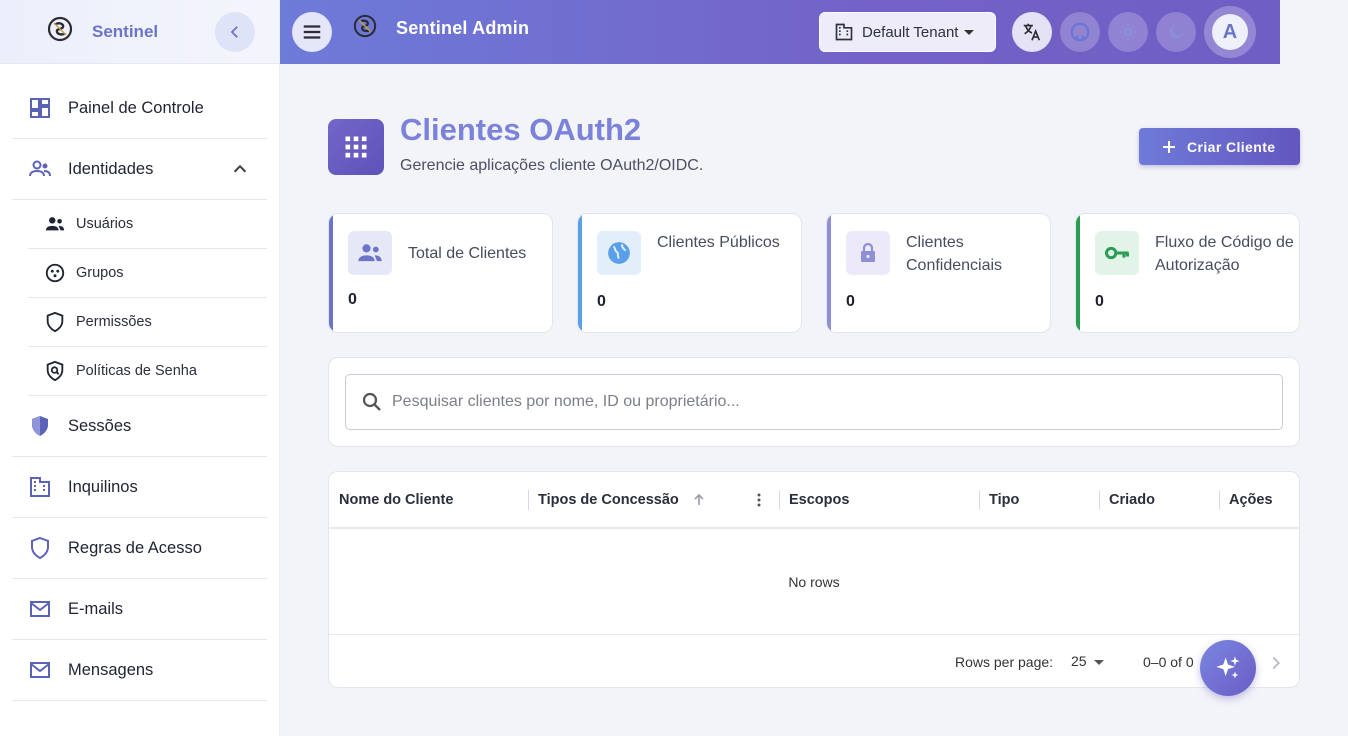  Describe the element at coordinates (819, 499) in the screenshot. I see `column-header-label: Escopos` at that location.